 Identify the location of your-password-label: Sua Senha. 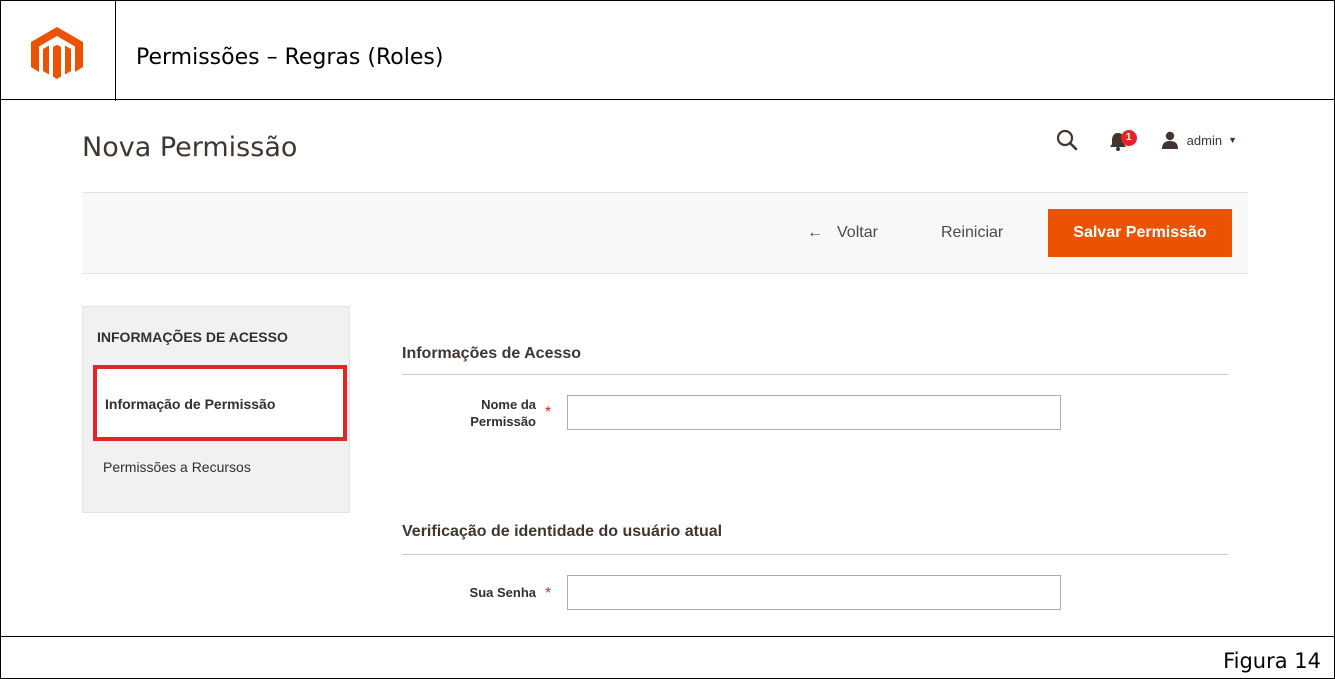
(502, 592).